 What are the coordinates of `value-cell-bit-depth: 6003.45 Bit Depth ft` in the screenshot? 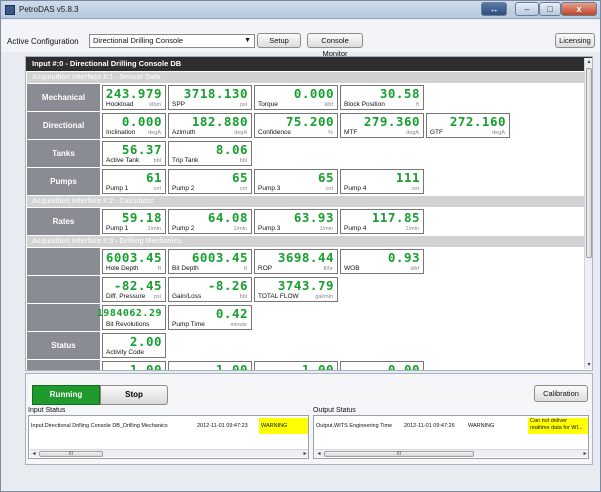 It's located at (210, 261).